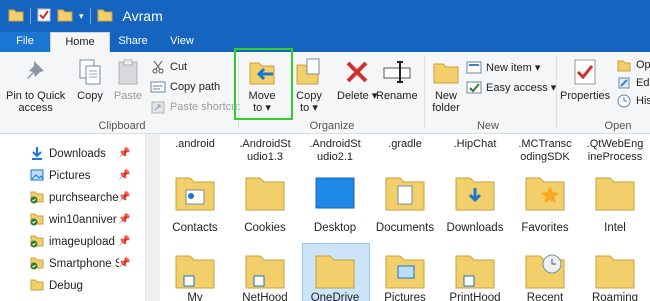 This screenshot has height=301, width=650. What do you see at coordinates (474, 87) in the screenshot?
I see `easy-access-icon` at bounding box center [474, 87].